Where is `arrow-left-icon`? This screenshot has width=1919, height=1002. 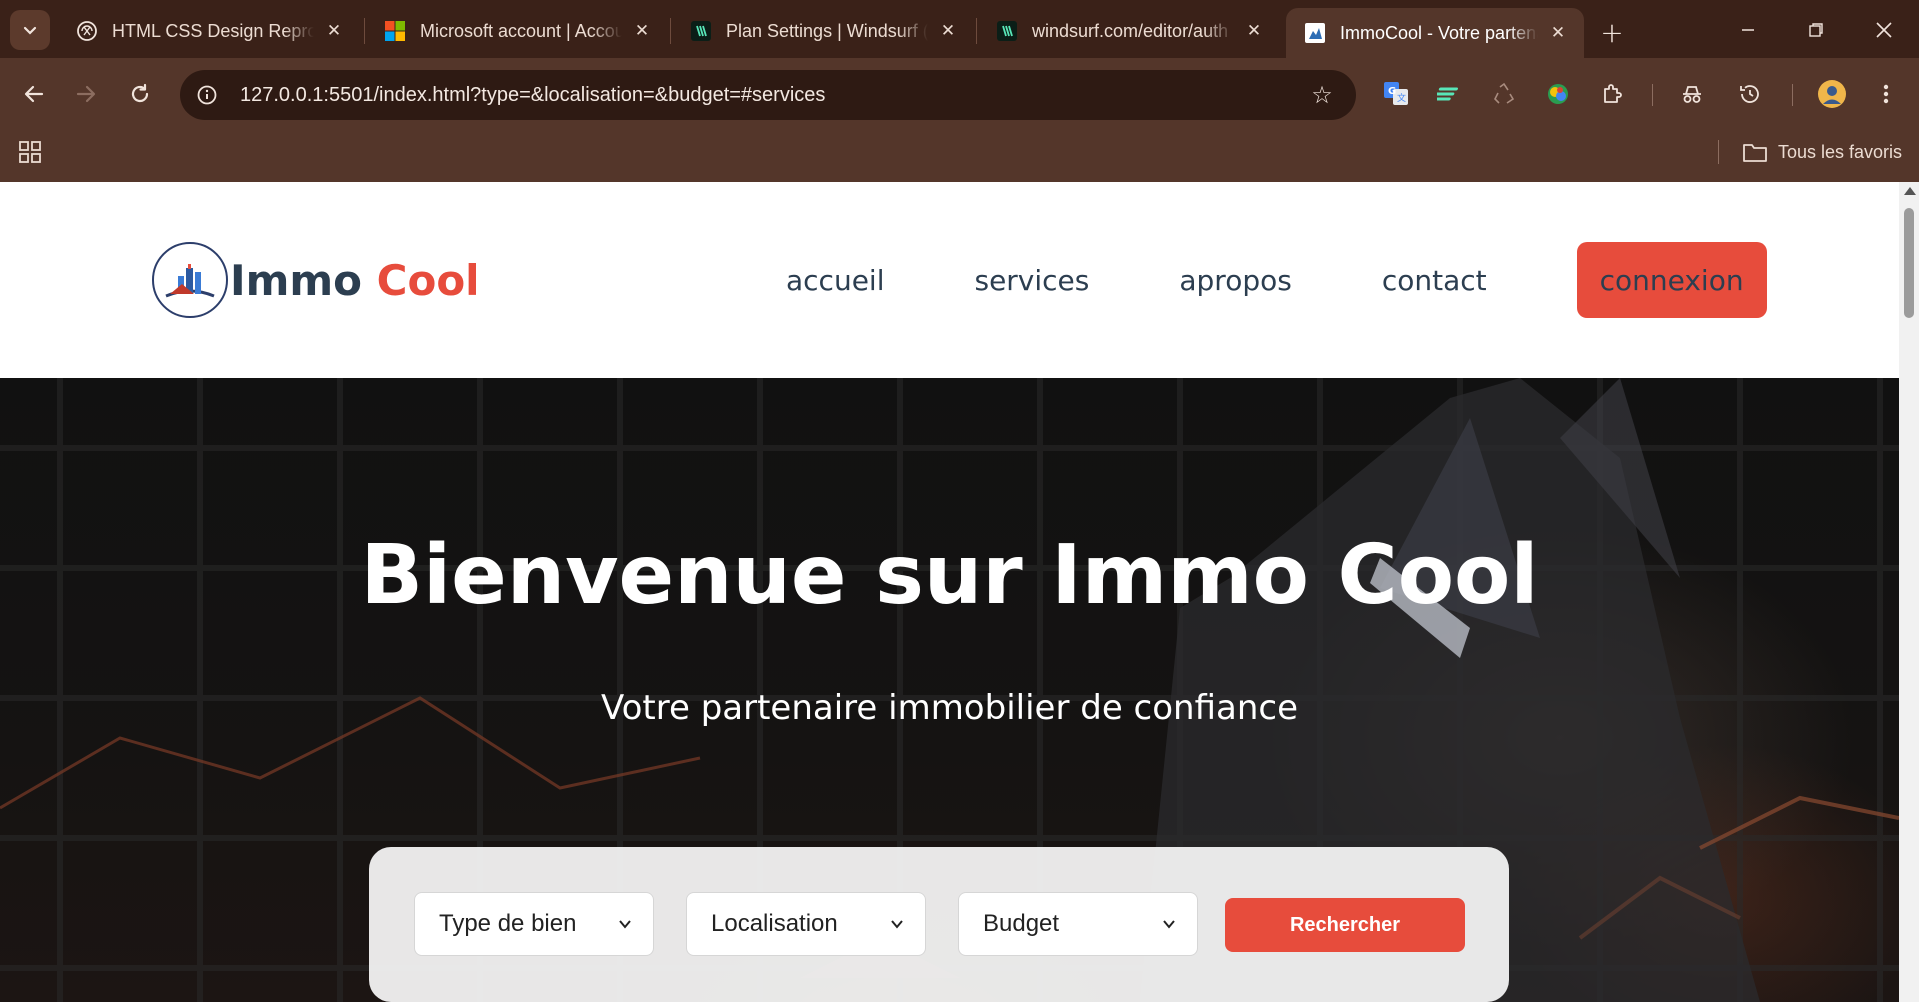 arrow-left-icon is located at coordinates (34, 94).